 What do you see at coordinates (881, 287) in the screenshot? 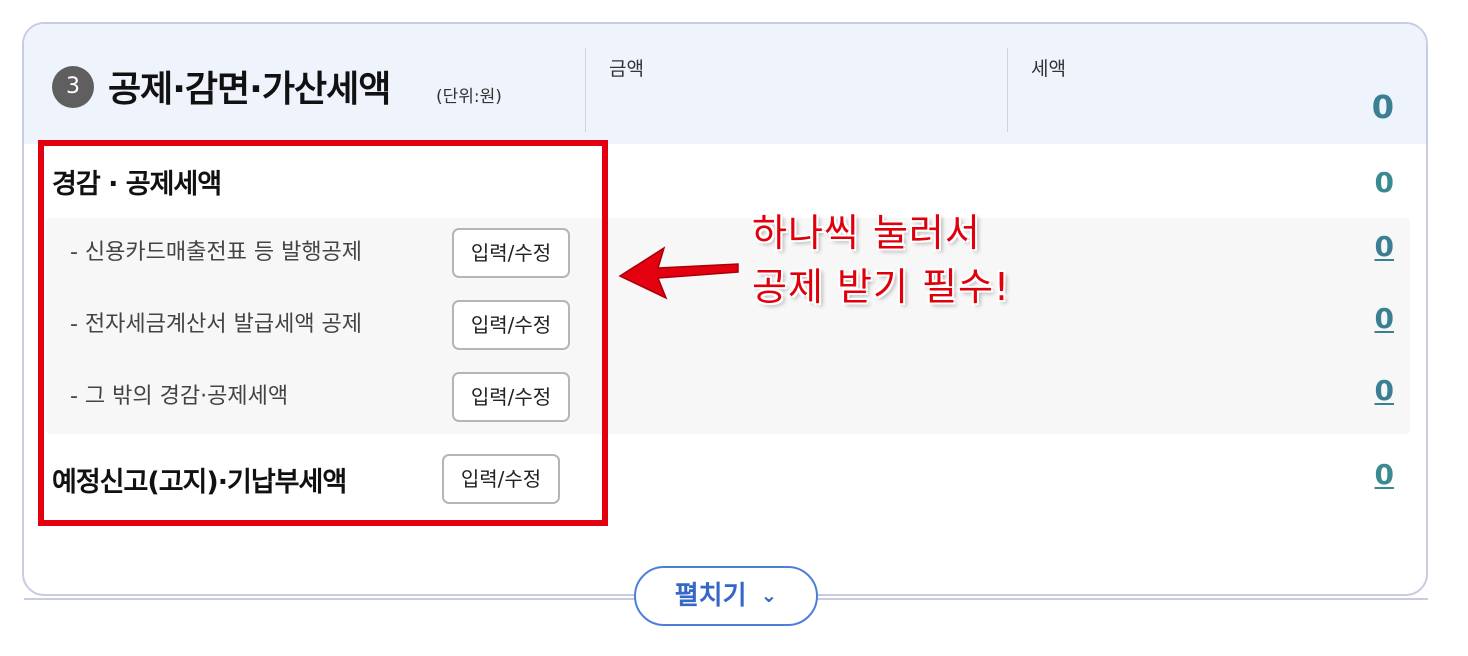
I see `annotation-line-2: 공제 받기 필수!` at bounding box center [881, 287].